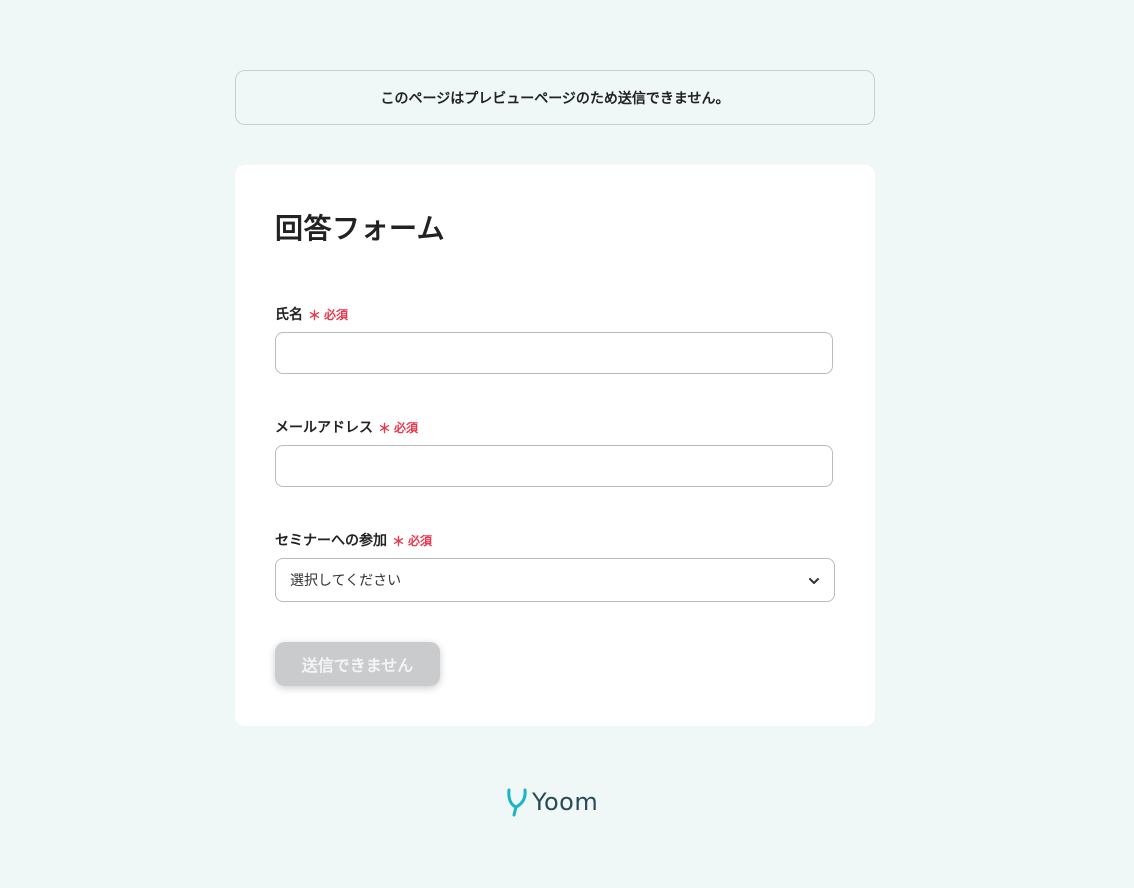 Image resolution: width=1134 pixels, height=888 pixels. Describe the element at coordinates (517, 802) in the screenshot. I see `yoom-leaf-icon` at that location.